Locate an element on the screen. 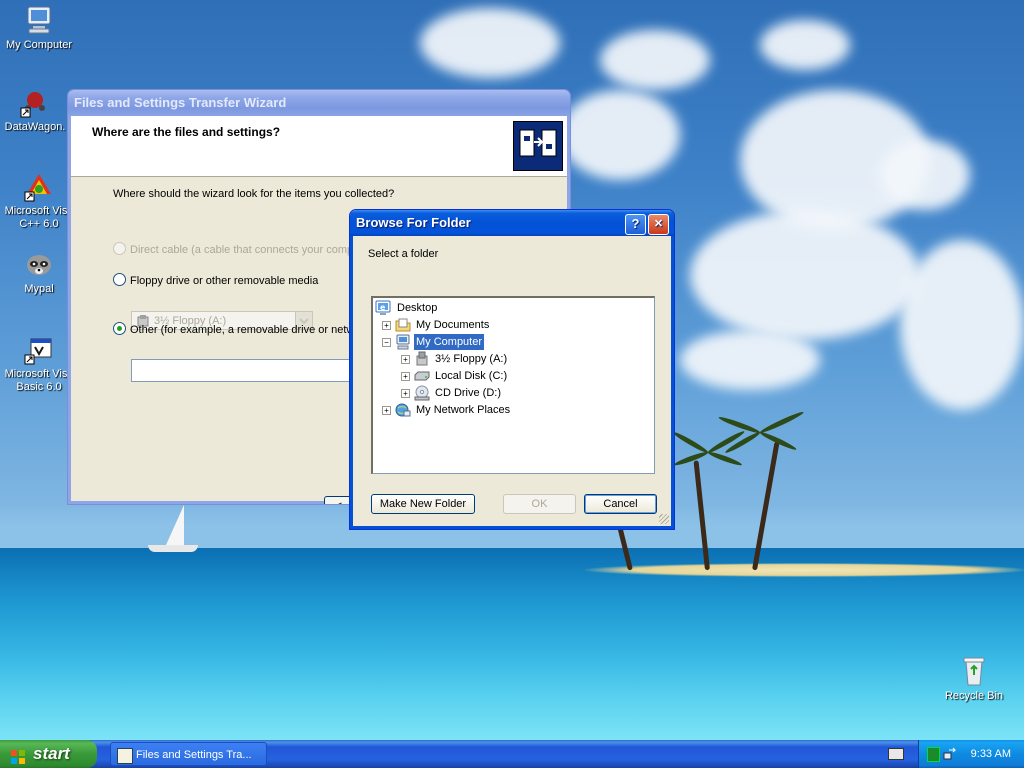 This screenshot has width=1024, height=774. cancel-button: Cancel is located at coordinates (620, 504).